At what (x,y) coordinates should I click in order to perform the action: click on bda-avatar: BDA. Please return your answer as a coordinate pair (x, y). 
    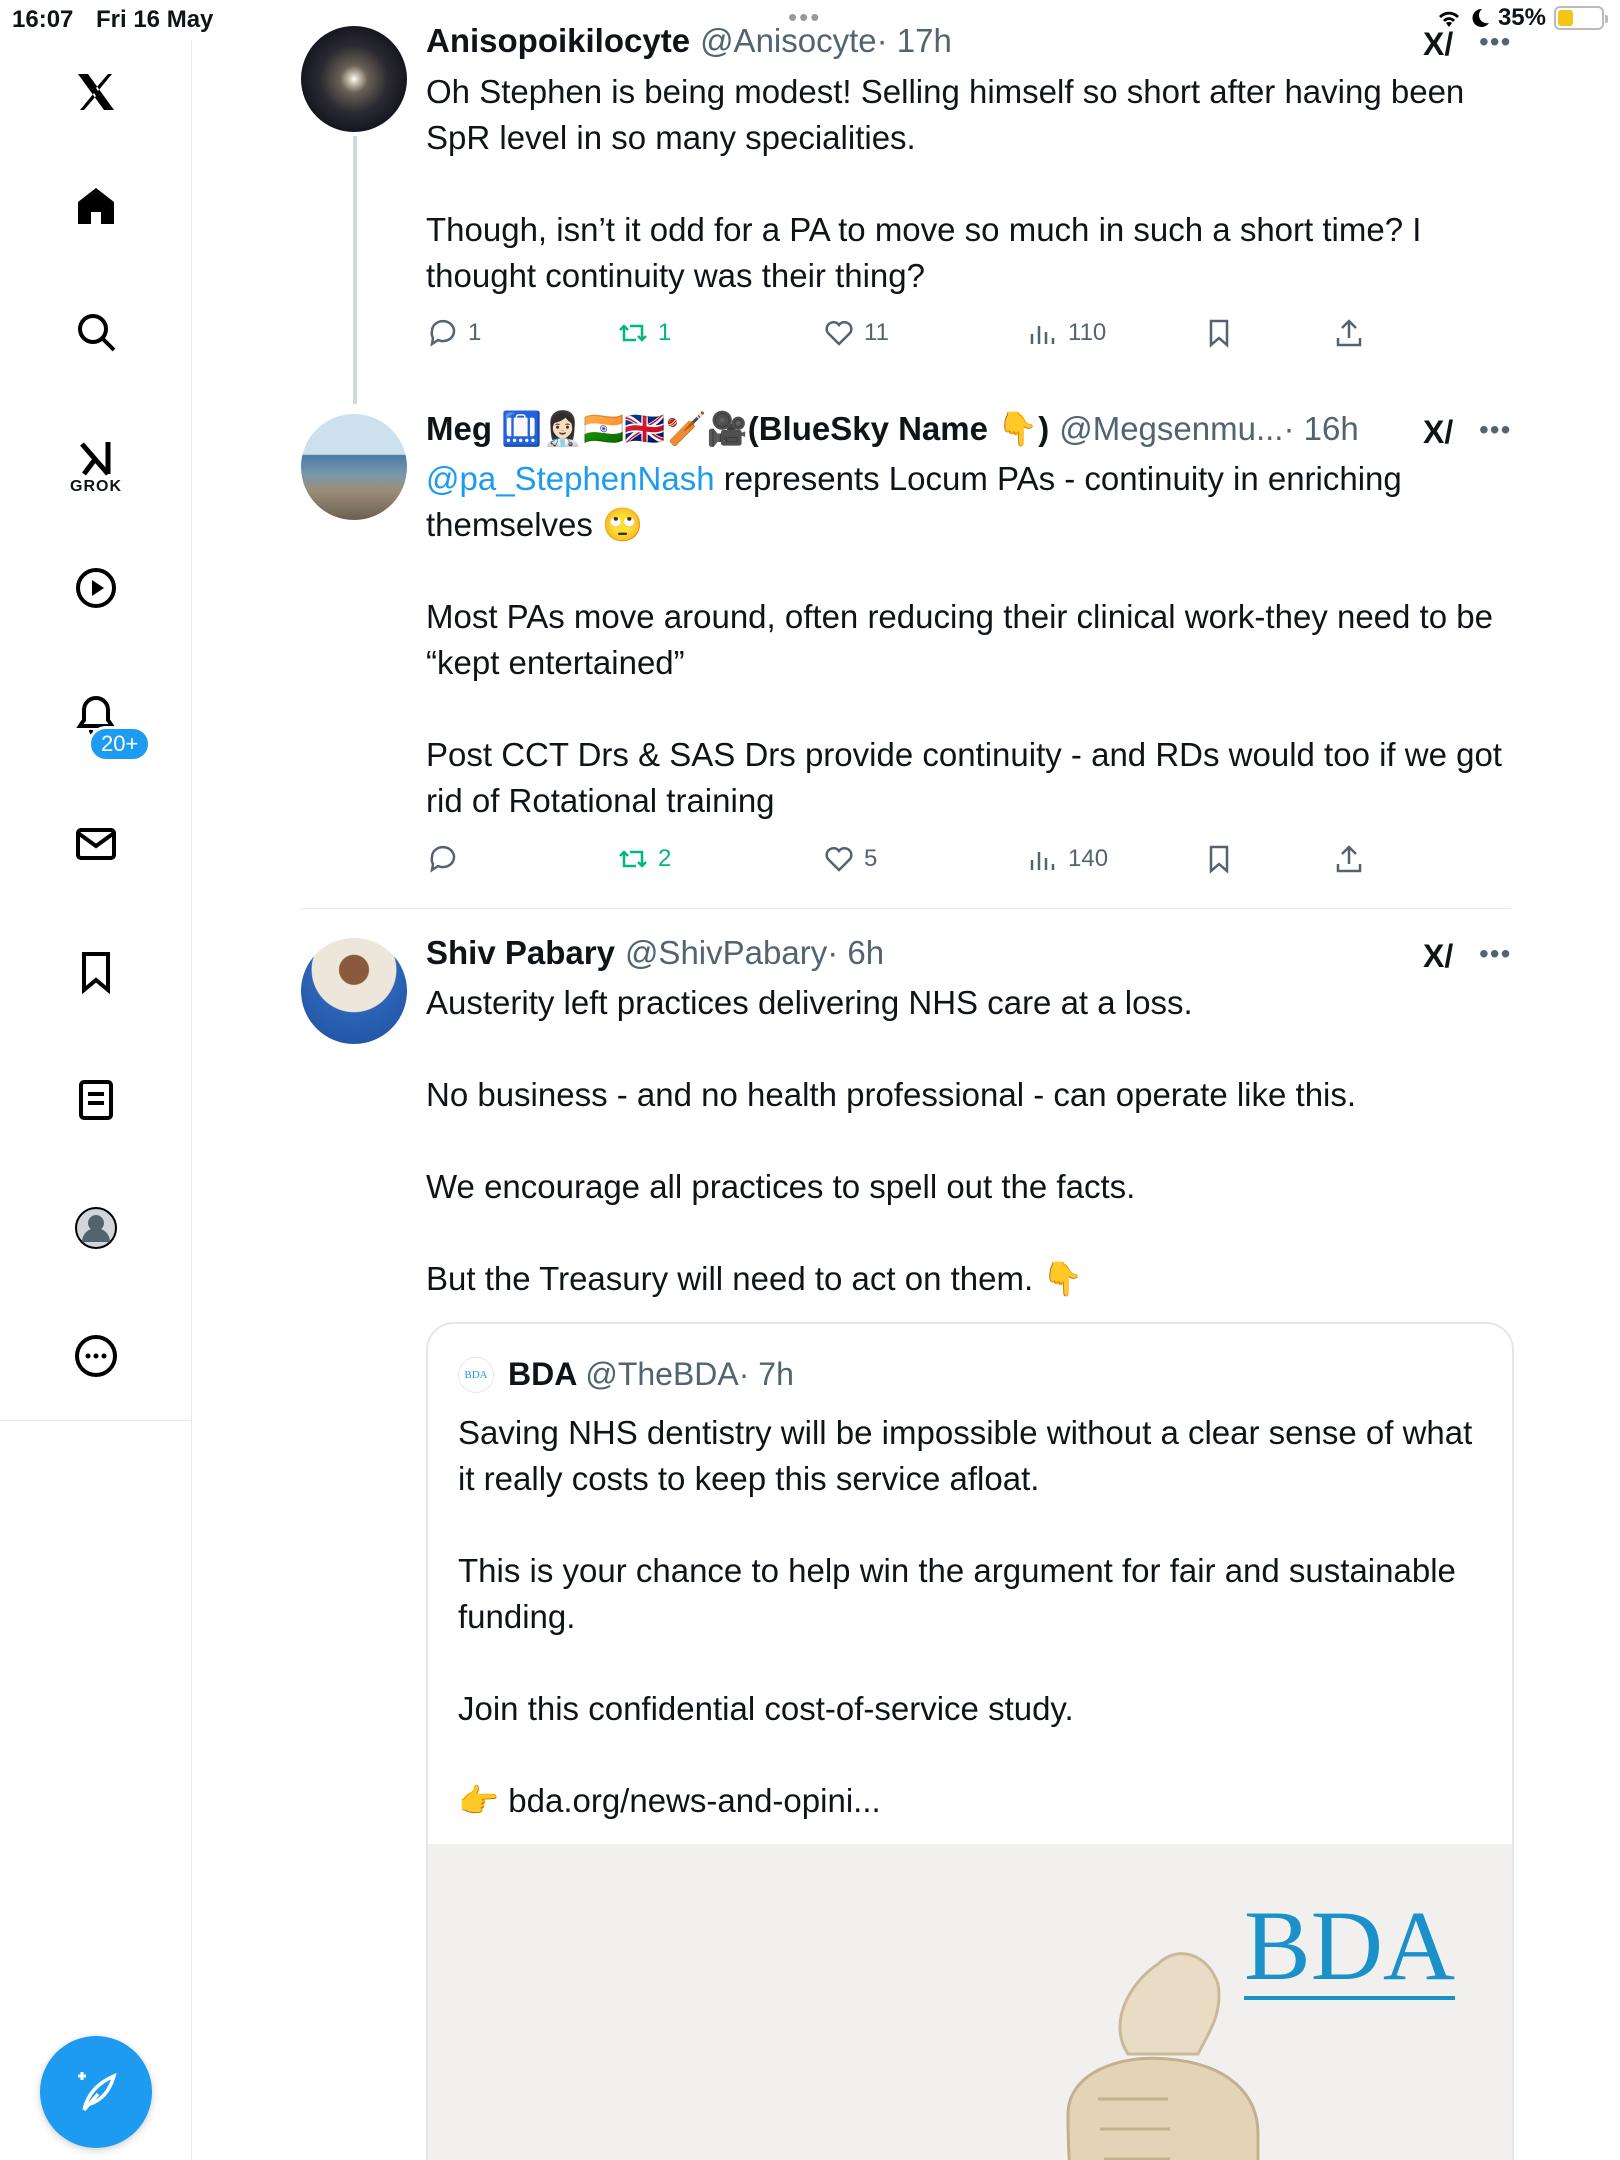
    Looking at the image, I should click on (476, 1374).